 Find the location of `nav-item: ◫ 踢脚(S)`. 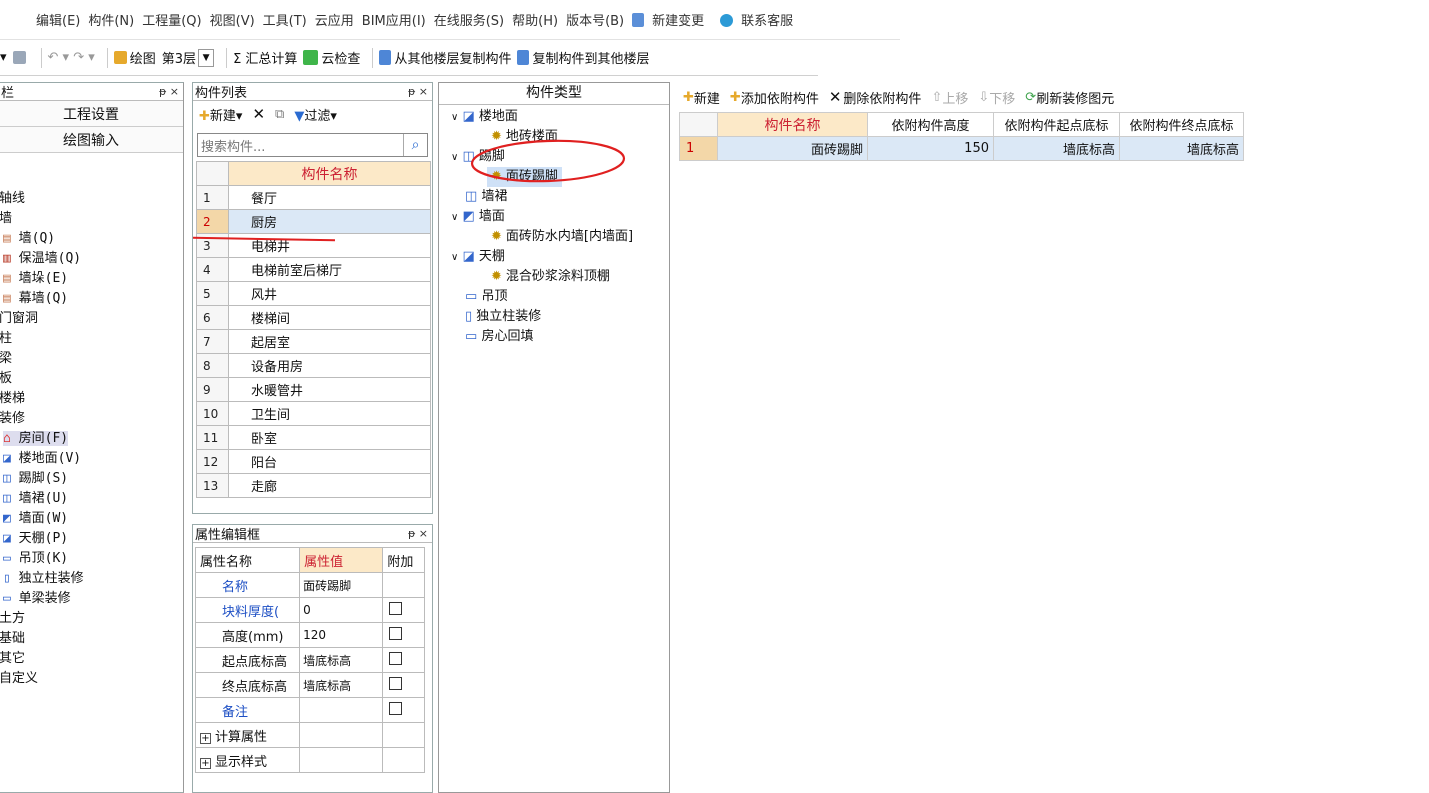

nav-item: ◫ 踢脚(S) is located at coordinates (91, 479).